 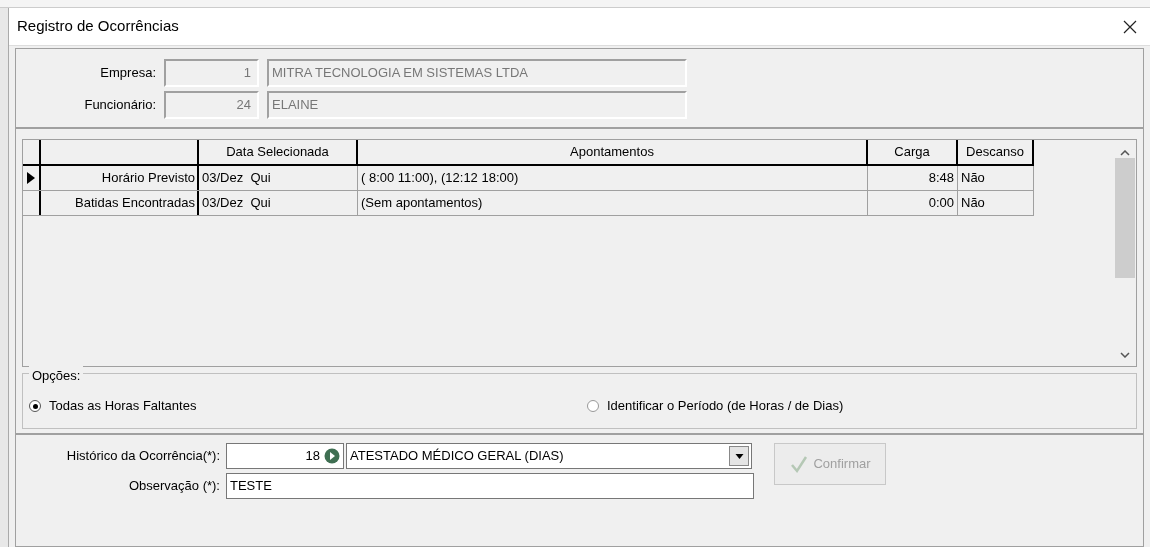 What do you see at coordinates (123, 406) in the screenshot?
I see `radio-label: Todas as Horas Faltantes` at bounding box center [123, 406].